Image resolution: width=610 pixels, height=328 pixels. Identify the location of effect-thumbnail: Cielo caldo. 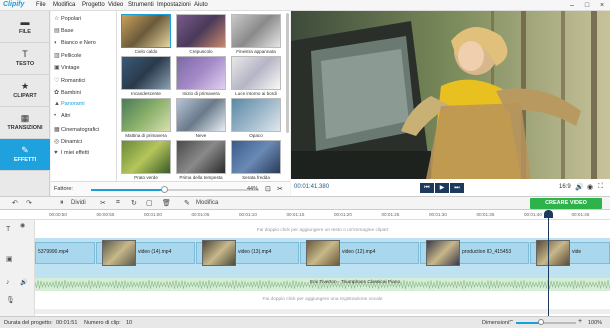
(146, 34).